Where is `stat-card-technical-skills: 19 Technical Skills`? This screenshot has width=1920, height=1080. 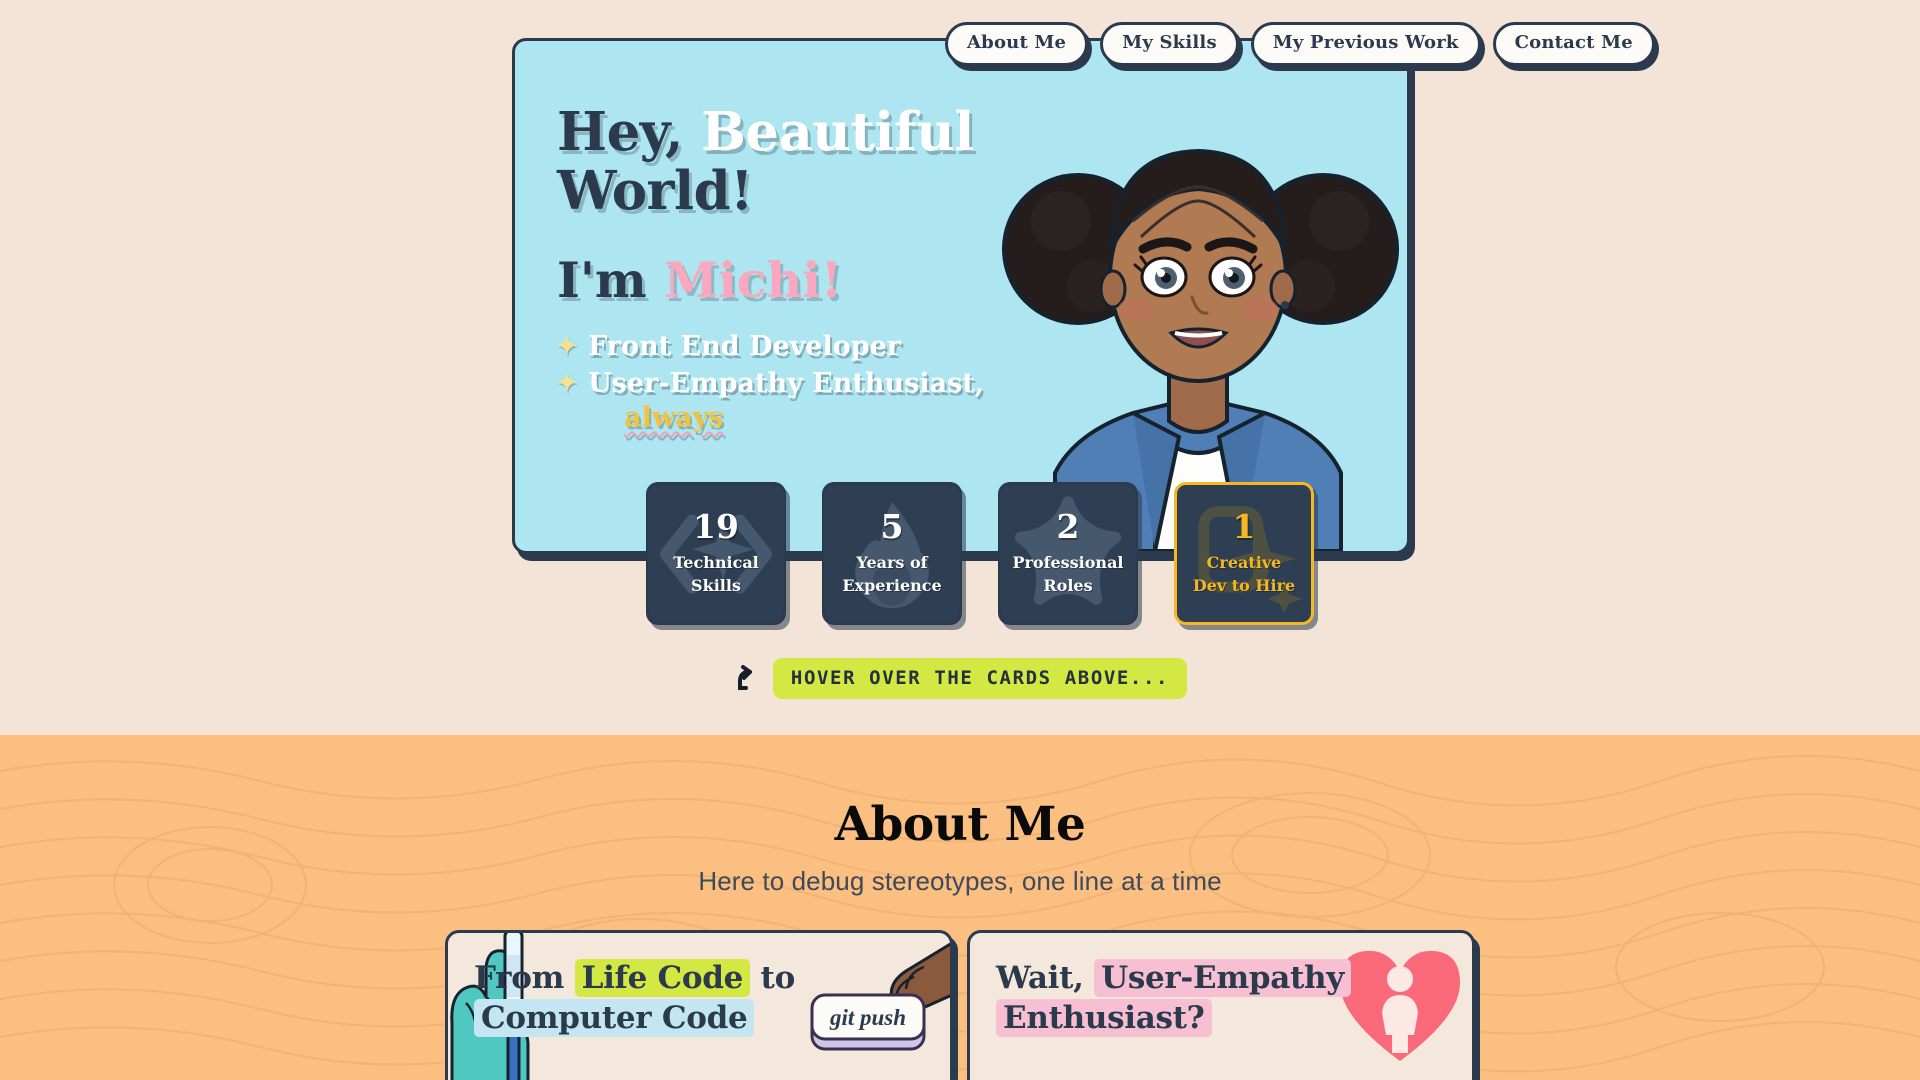
stat-card-technical-skills: 19 Technical Skills is located at coordinates (716, 553).